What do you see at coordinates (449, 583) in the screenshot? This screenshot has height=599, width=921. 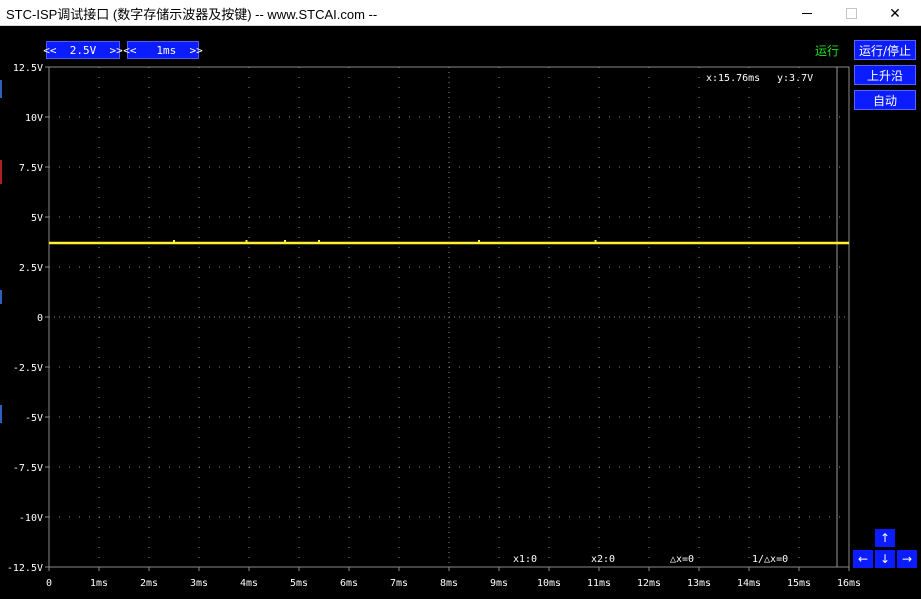 I see `x-tick-label: 8ms` at bounding box center [449, 583].